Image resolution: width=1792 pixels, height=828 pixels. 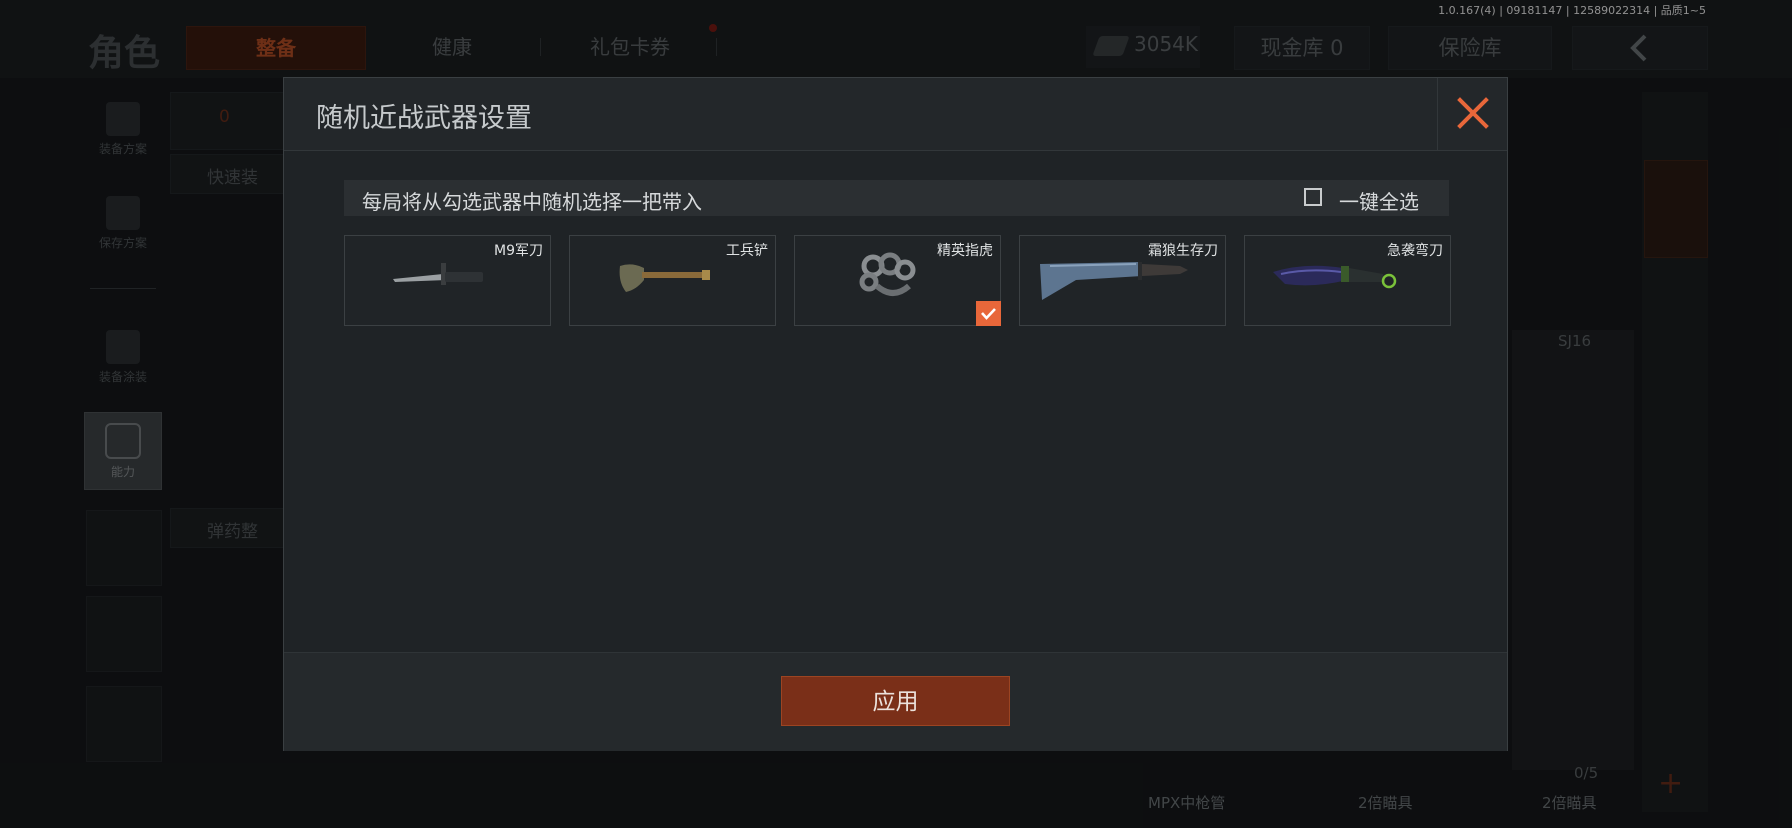 I want to click on weapon-name: 工兵铲, so click(x=747, y=251).